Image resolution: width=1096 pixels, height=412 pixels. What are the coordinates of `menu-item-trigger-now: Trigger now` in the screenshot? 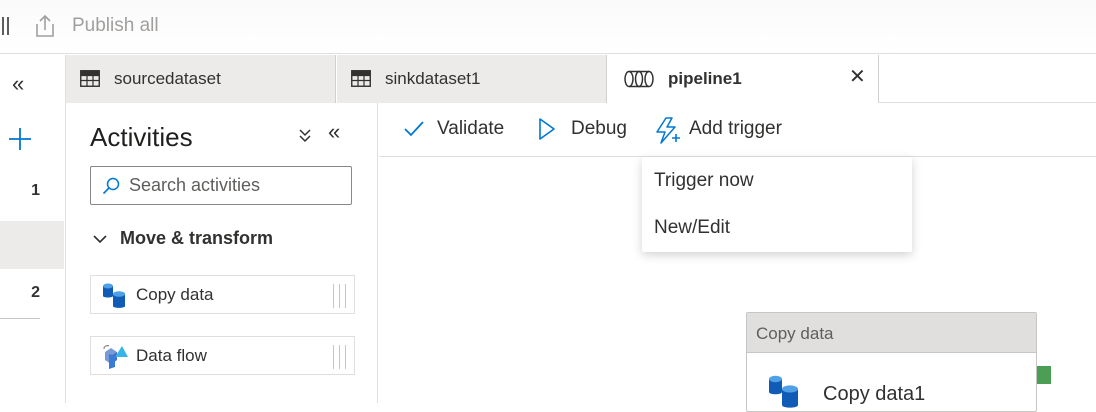 It's located at (777, 181).